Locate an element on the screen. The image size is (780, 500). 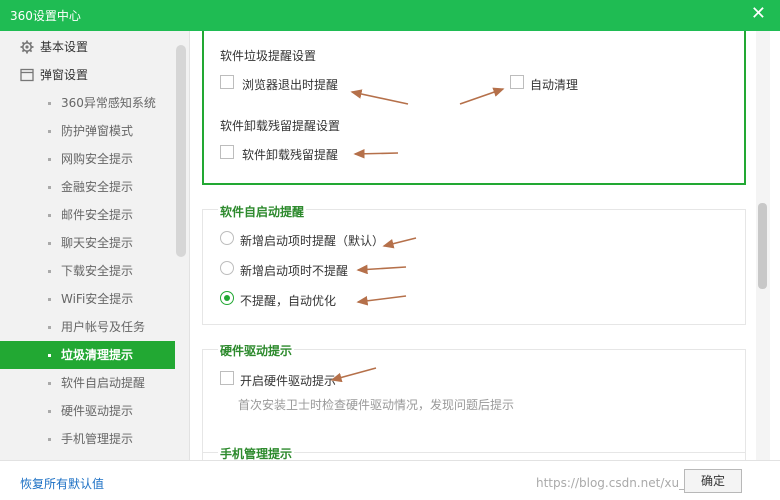
sidebar-item-label: 金融安全提示 is located at coordinates (97, 187).